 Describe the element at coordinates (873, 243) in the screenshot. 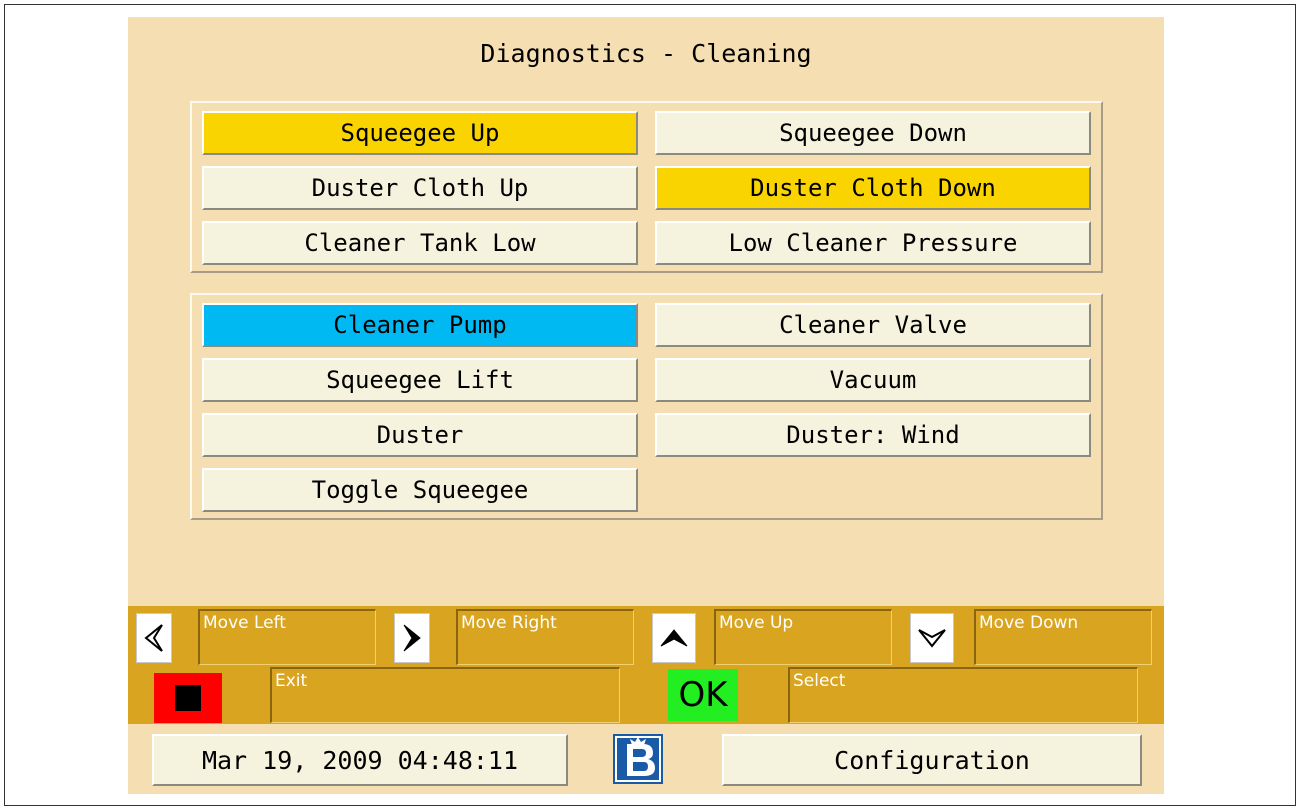

I see `low-cleaner-pressure-indicator: Low Cleaner Pressure` at that location.